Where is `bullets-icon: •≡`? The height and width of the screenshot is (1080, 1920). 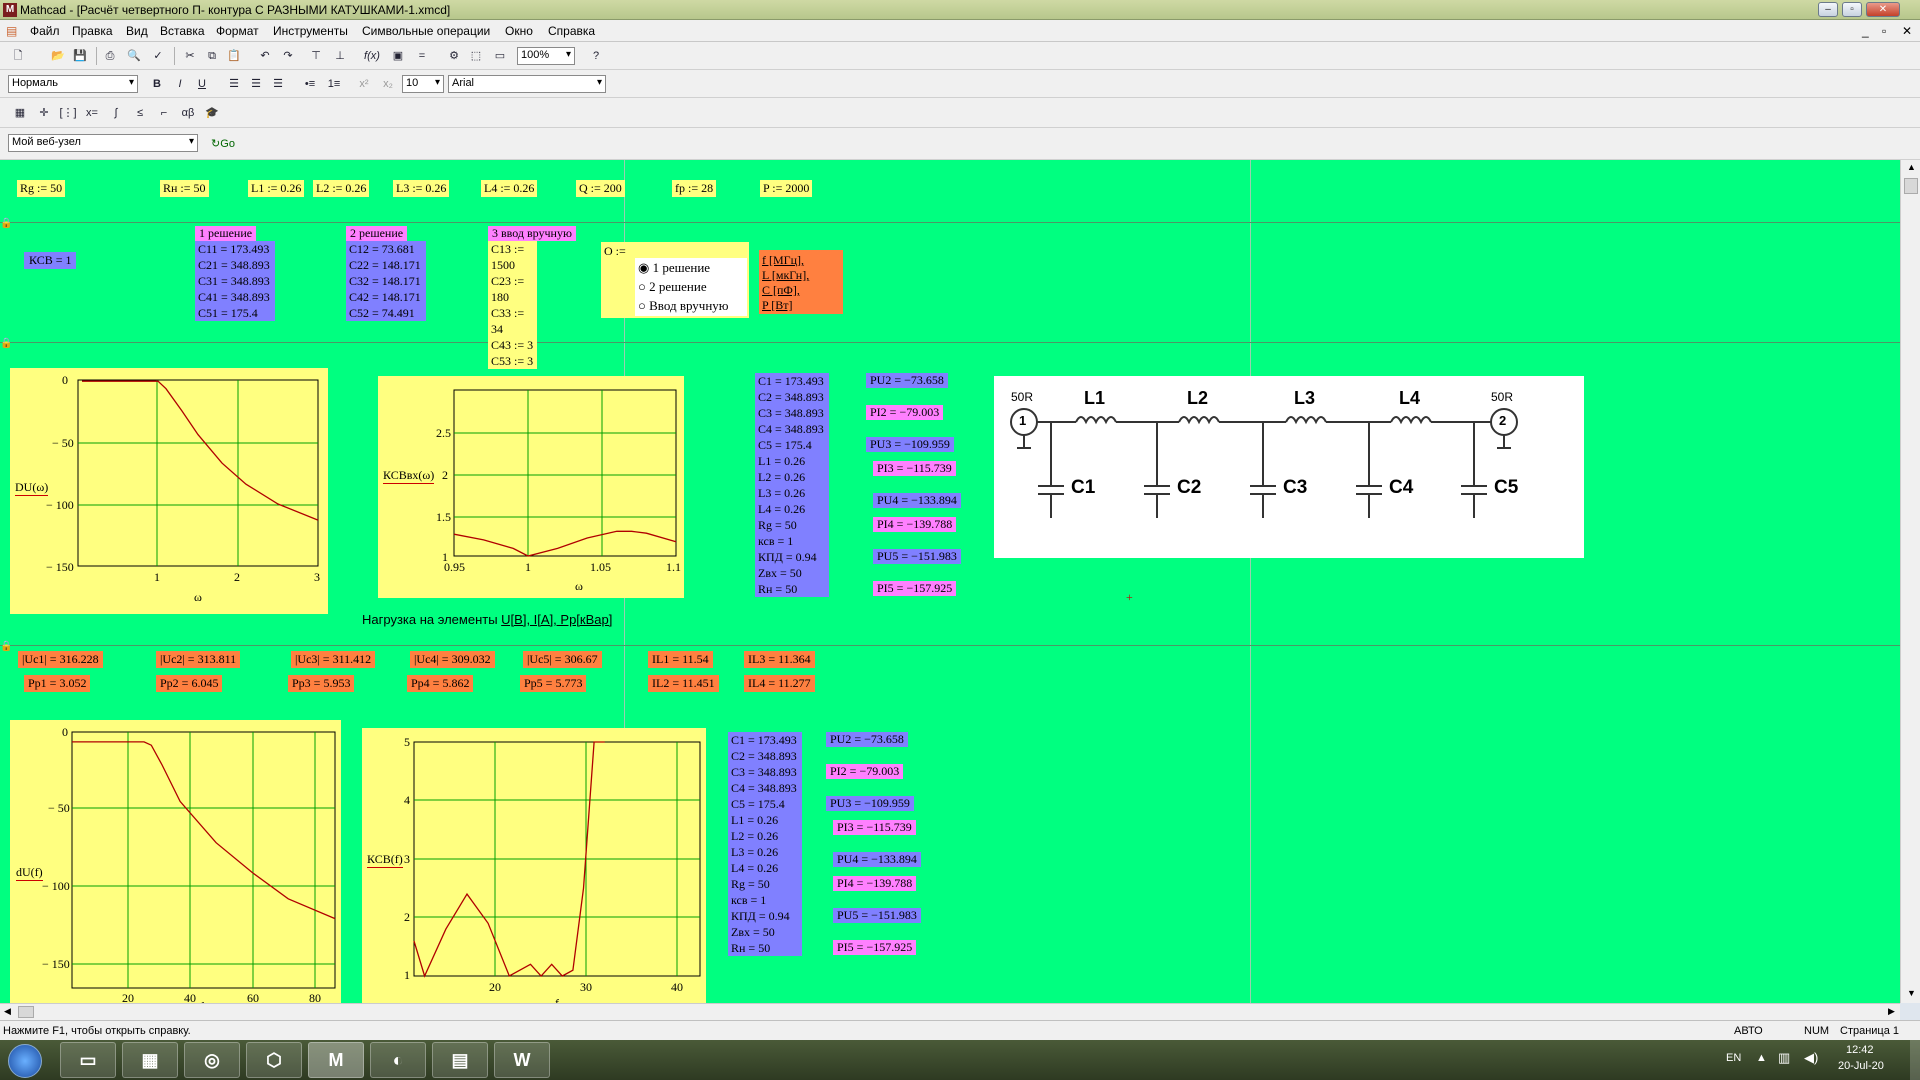 bullets-icon: •≡ is located at coordinates (310, 84).